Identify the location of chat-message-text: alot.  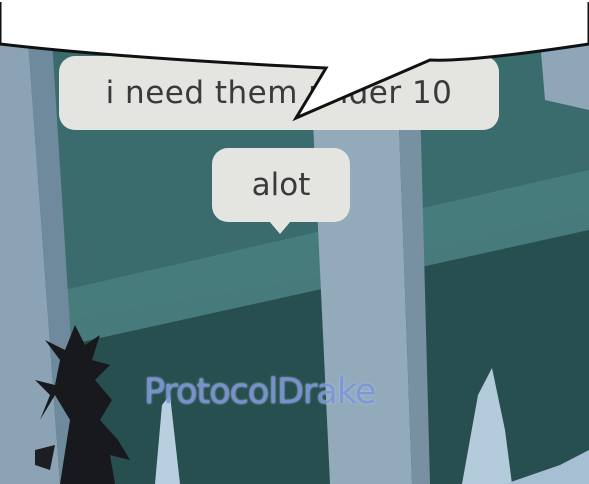
(281, 185).